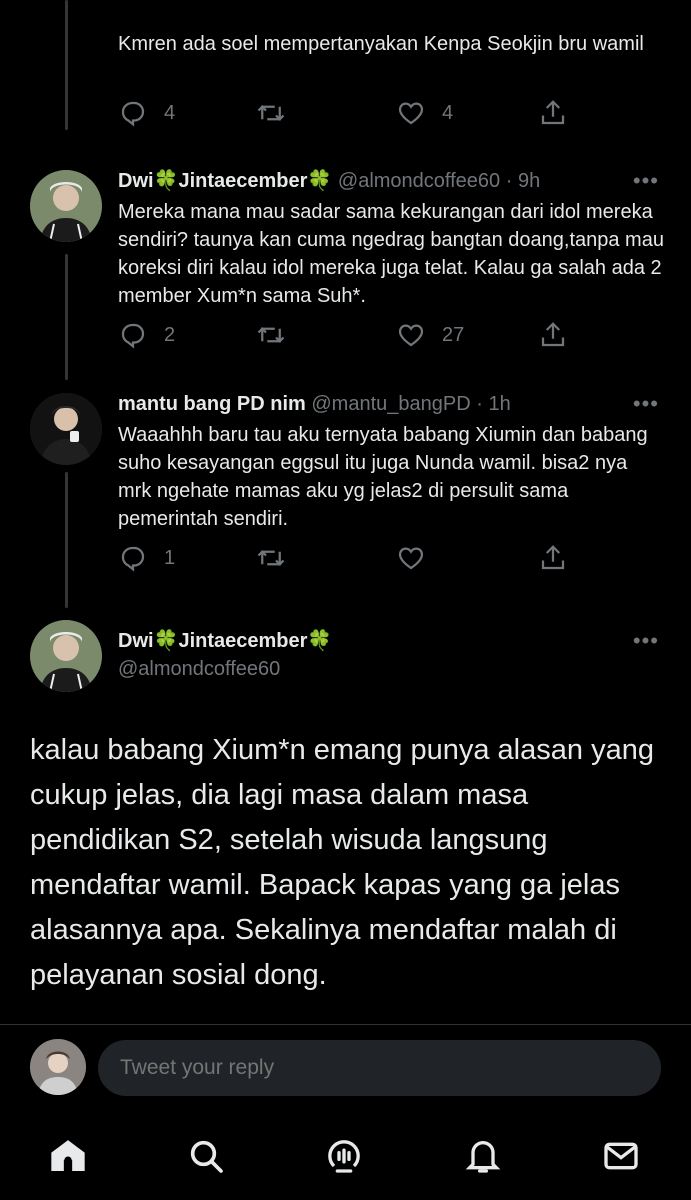  What do you see at coordinates (387, 669) in the screenshot?
I see `handle-line: @almondcoffee60` at bounding box center [387, 669].